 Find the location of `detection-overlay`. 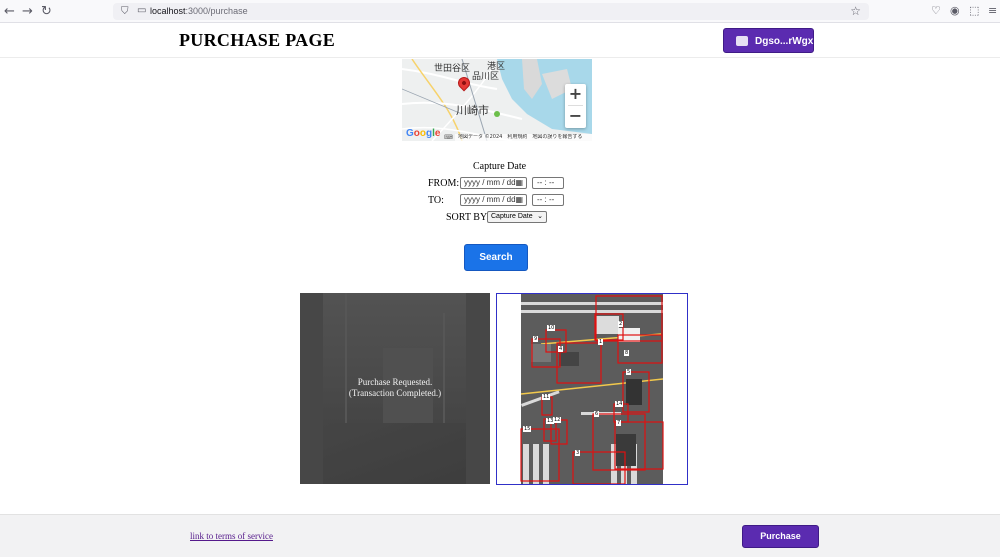

detection-overlay is located at coordinates (592, 389).